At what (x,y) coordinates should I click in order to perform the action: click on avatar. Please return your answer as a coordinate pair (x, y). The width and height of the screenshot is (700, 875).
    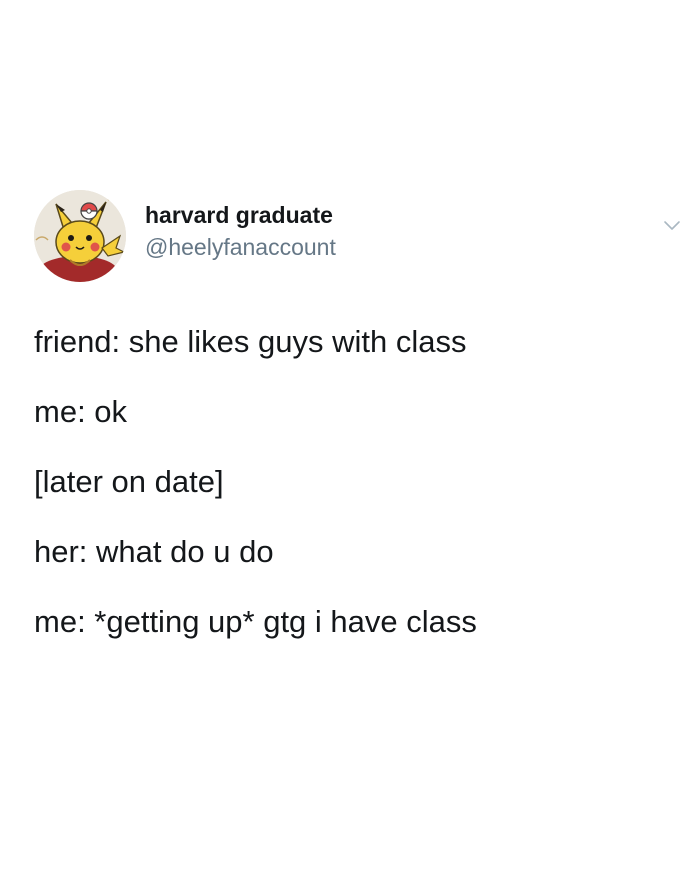
    Looking at the image, I should click on (80, 236).